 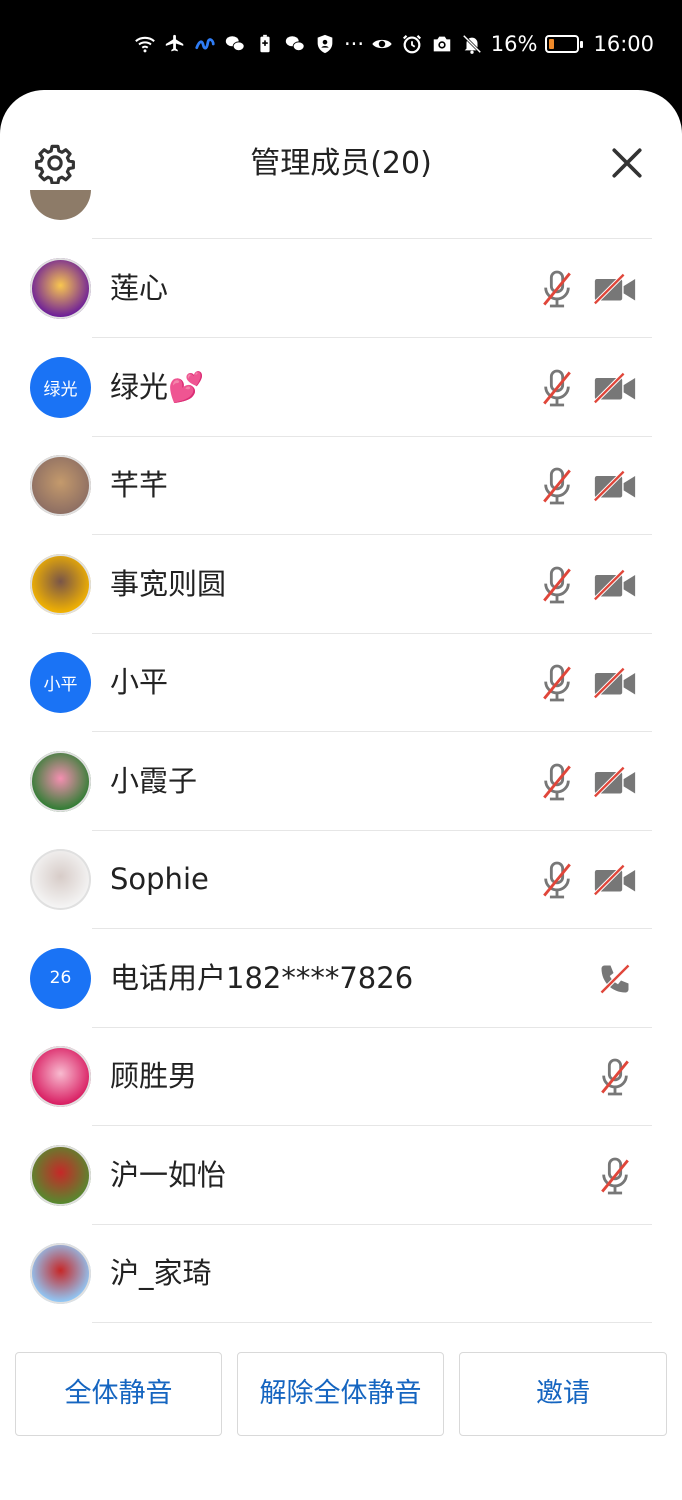 I want to click on status-right-icons: 16% 16:00, so click(x=512, y=44).